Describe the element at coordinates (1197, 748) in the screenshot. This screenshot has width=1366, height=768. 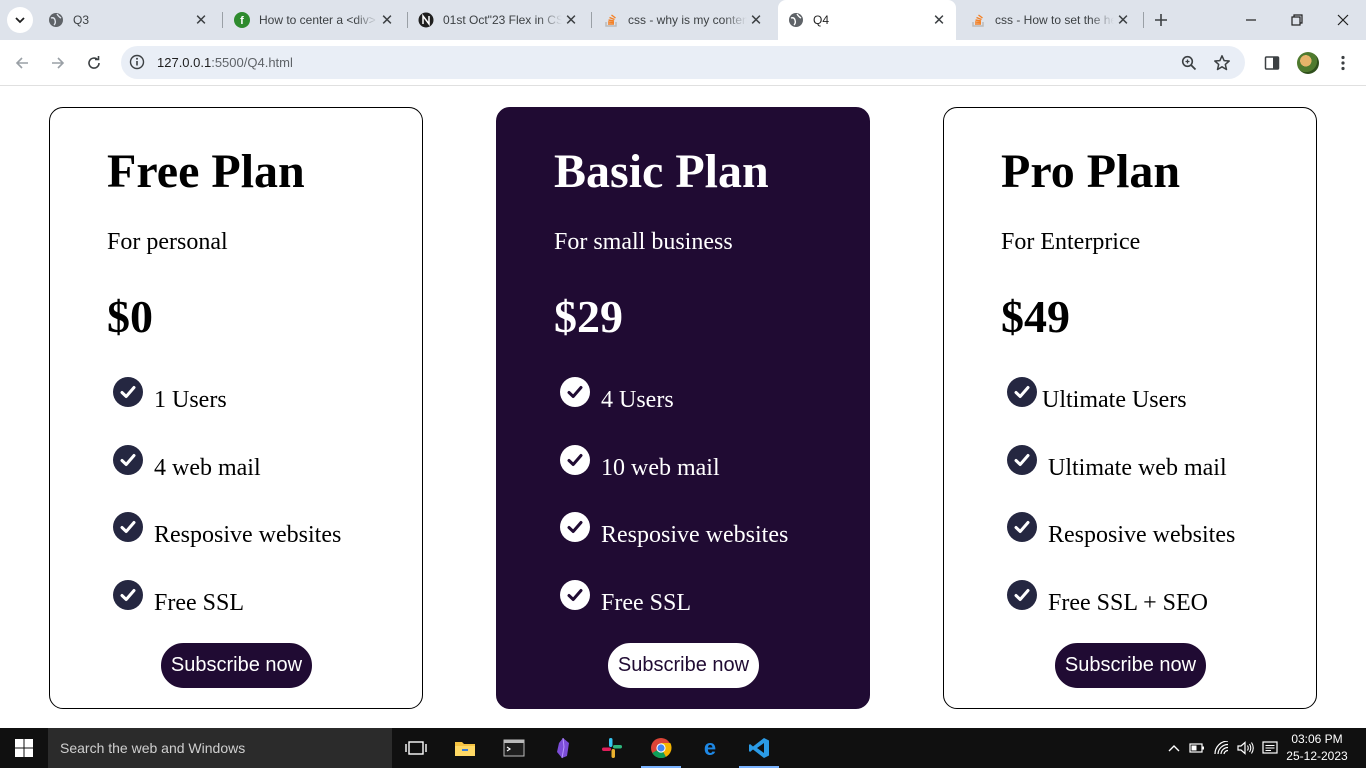
I see `battery-icon` at that location.